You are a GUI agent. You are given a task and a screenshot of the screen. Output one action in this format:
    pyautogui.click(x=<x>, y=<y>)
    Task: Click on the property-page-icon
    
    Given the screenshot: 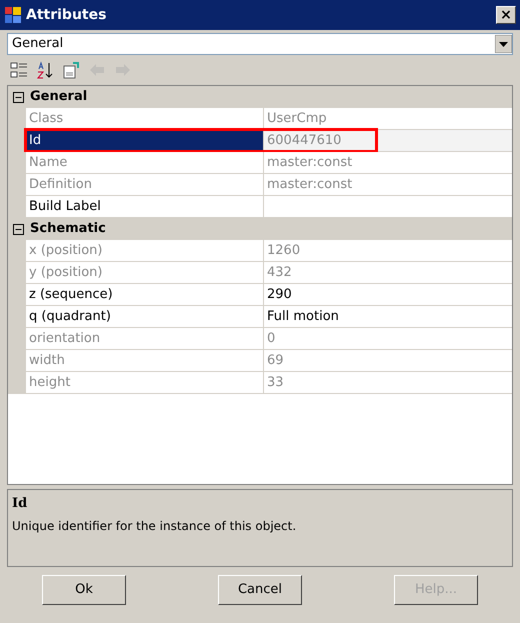 What is the action you would take?
    pyautogui.click(x=71, y=70)
    